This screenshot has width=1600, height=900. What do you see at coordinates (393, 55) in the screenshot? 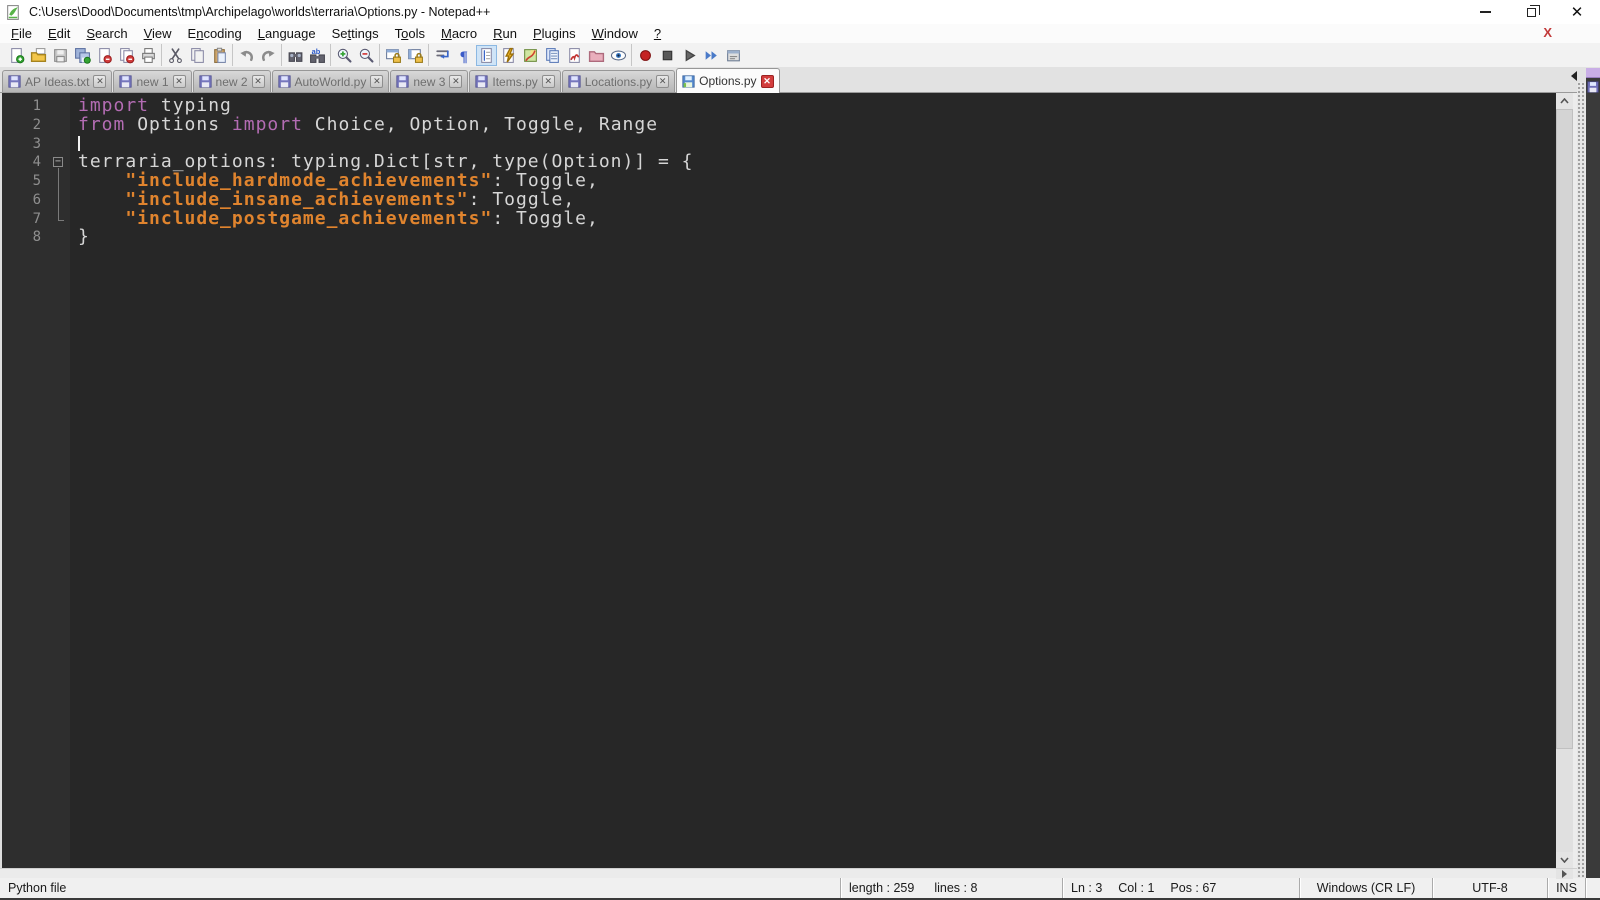
I see `sync-vertical-scroll-button` at bounding box center [393, 55].